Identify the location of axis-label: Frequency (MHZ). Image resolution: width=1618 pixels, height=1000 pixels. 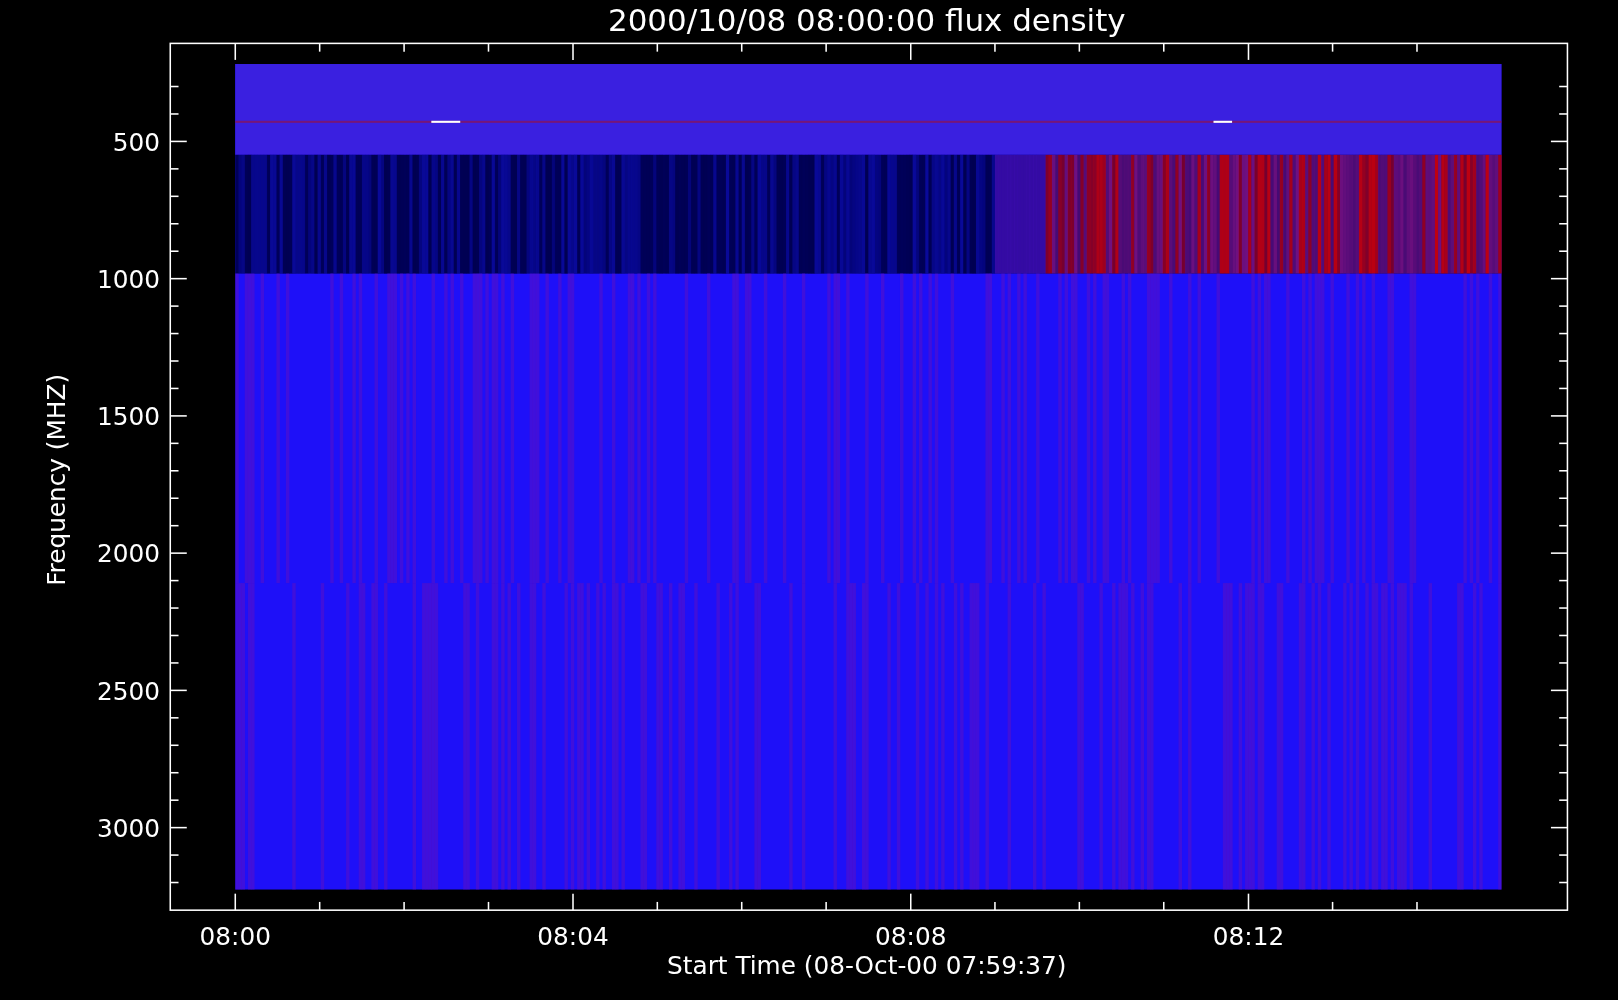
(56, 479).